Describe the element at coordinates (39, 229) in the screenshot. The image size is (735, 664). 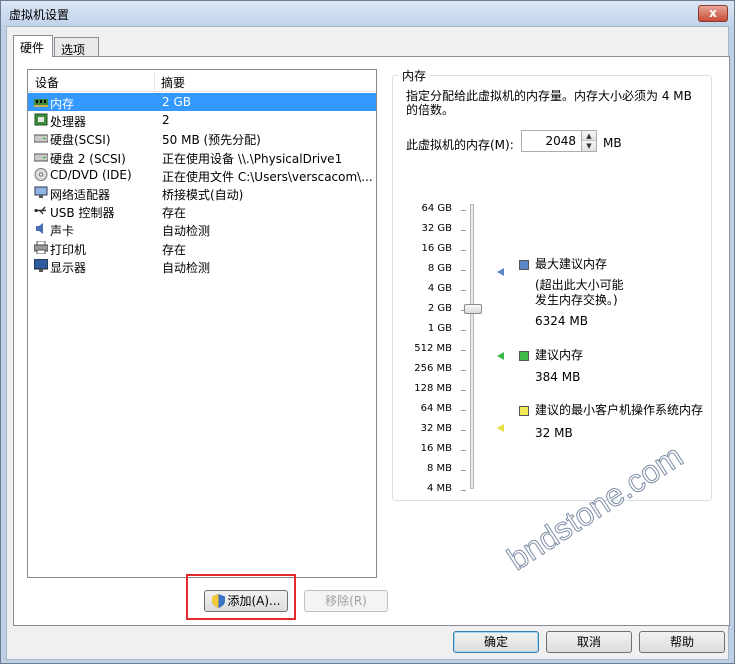
I see `sound-card-icon` at that location.